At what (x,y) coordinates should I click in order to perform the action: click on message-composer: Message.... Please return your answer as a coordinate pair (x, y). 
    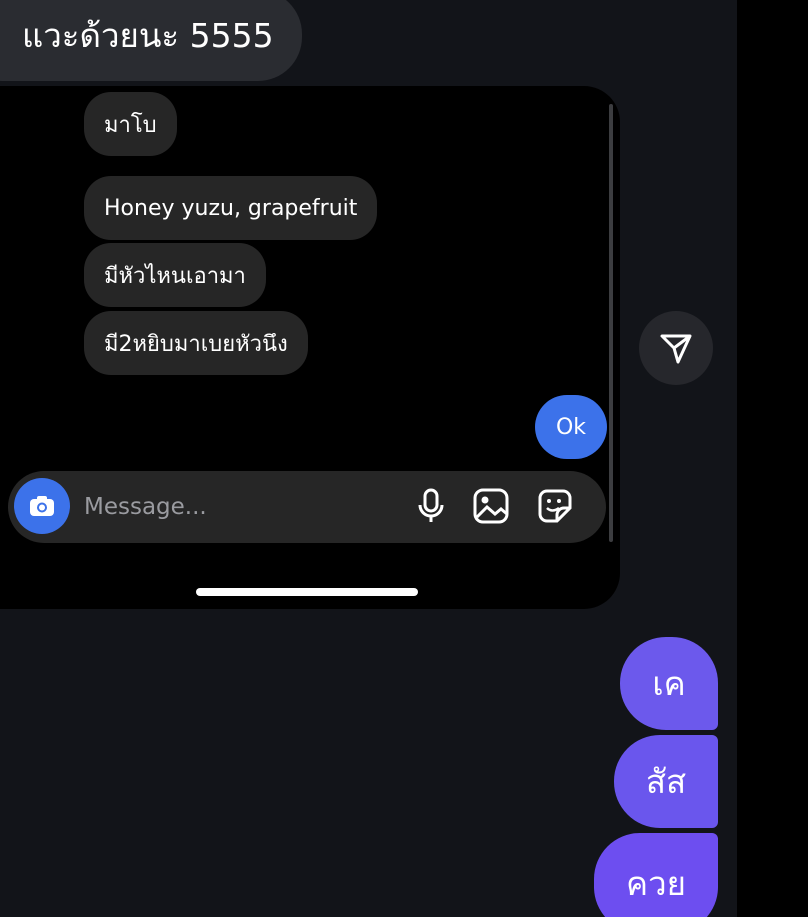
    Looking at the image, I should click on (307, 507).